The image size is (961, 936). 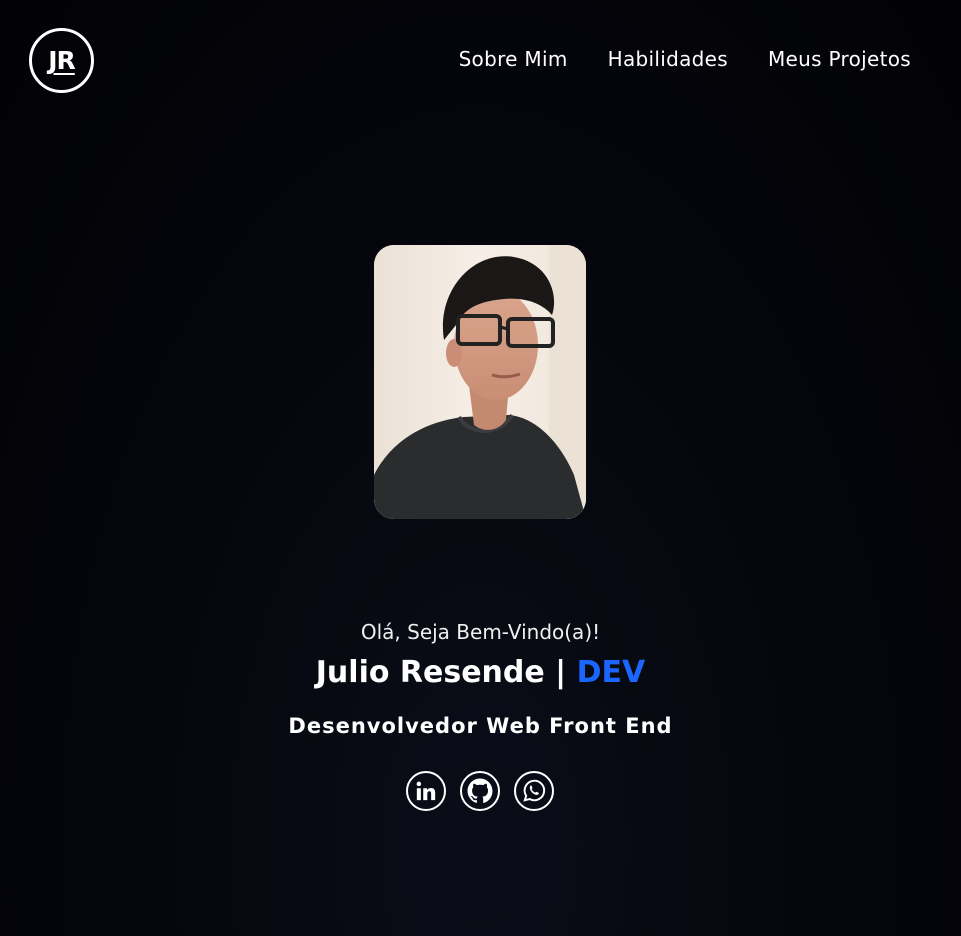 I want to click on logo: JR, so click(x=61, y=60).